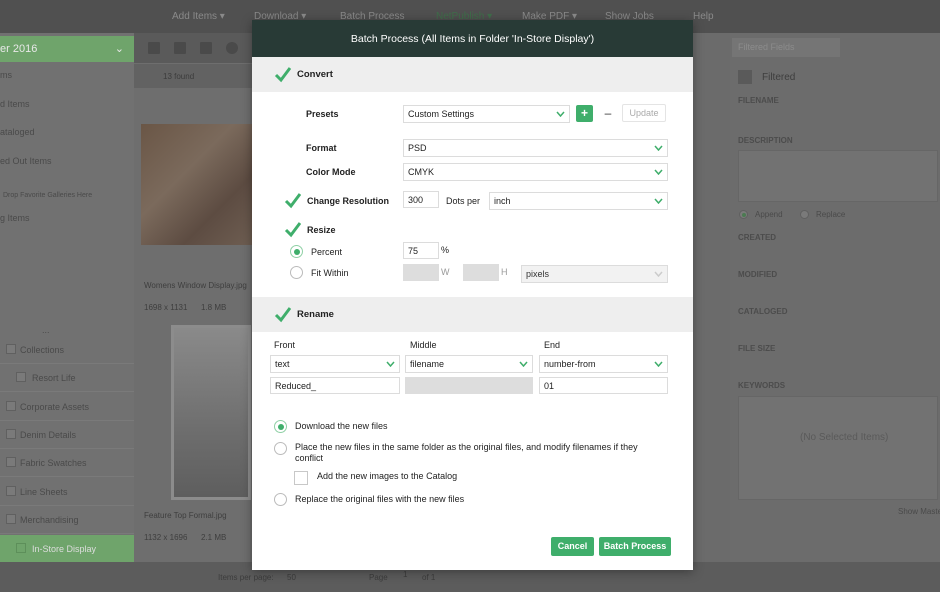  Describe the element at coordinates (469, 385) in the screenshot. I see `middle-text-input` at that location.